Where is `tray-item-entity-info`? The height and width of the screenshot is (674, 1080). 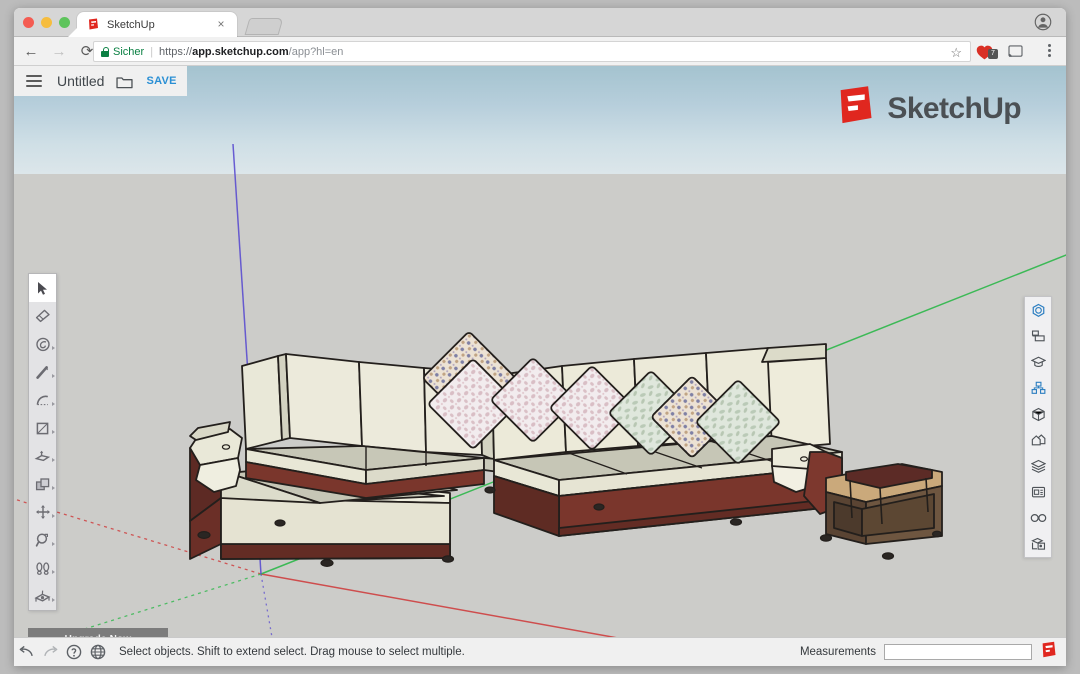
tray-item-entity-info is located at coordinates (1038, 336).